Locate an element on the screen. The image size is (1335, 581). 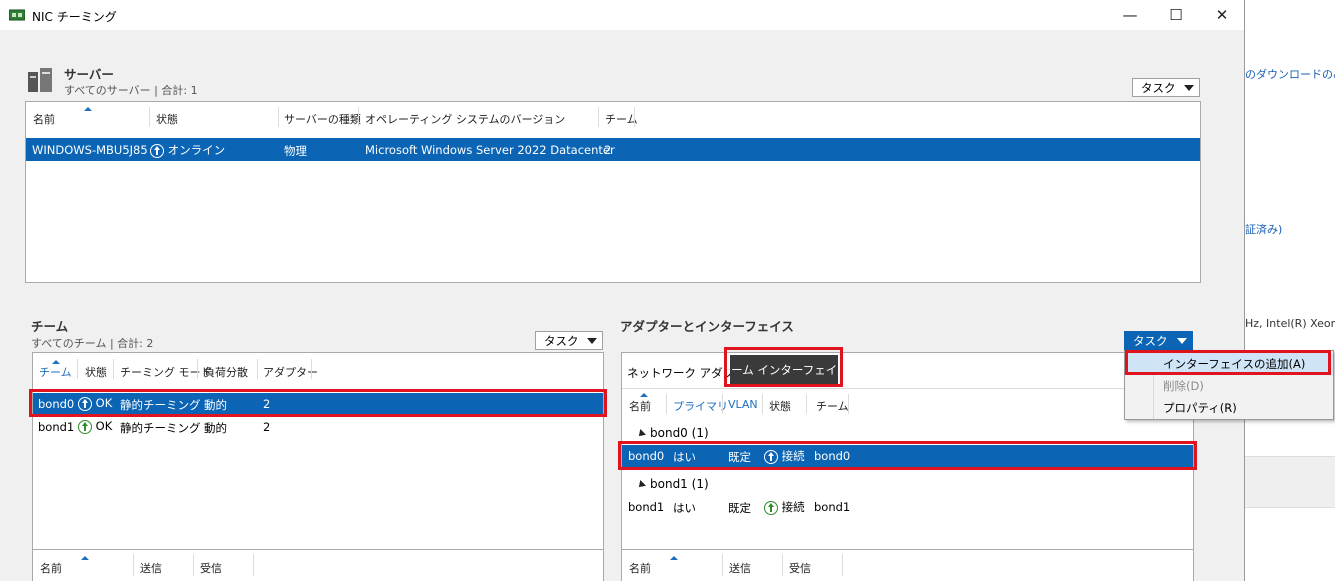
title-bar: NIC チーミング — ☐ ✕ is located at coordinates (622, 15).